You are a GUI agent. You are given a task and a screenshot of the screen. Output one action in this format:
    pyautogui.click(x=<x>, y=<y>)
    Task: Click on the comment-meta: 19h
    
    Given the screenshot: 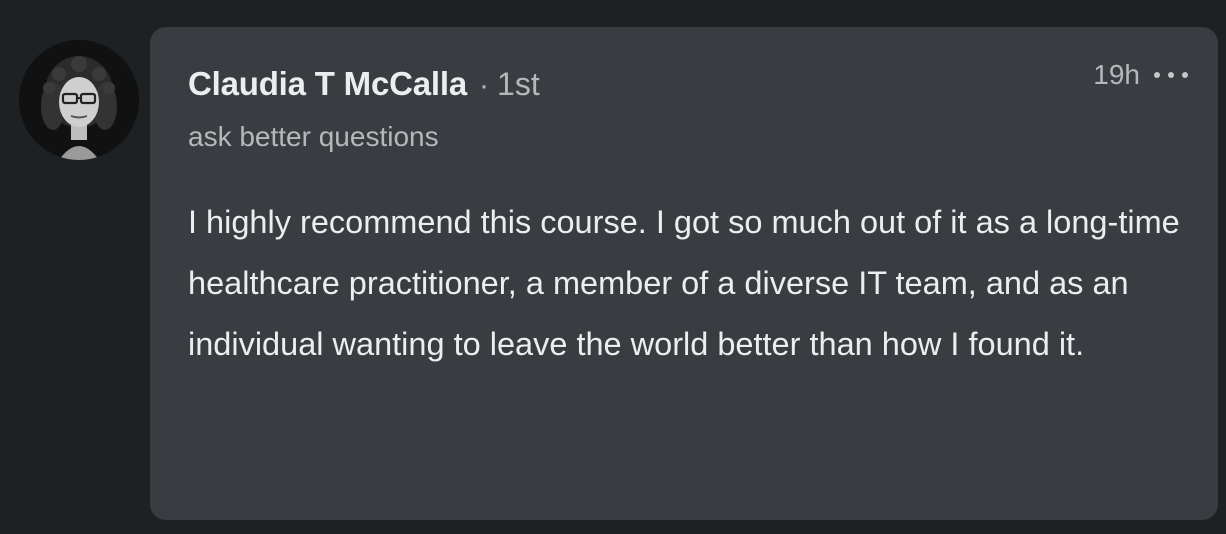 What is the action you would take?
    pyautogui.click(x=1140, y=75)
    